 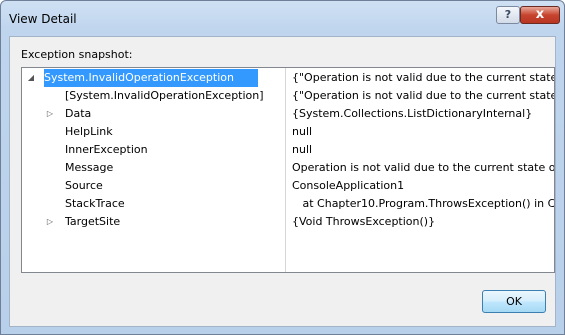 What do you see at coordinates (288, 132) in the screenshot?
I see `grid-row: HelpLink null` at bounding box center [288, 132].